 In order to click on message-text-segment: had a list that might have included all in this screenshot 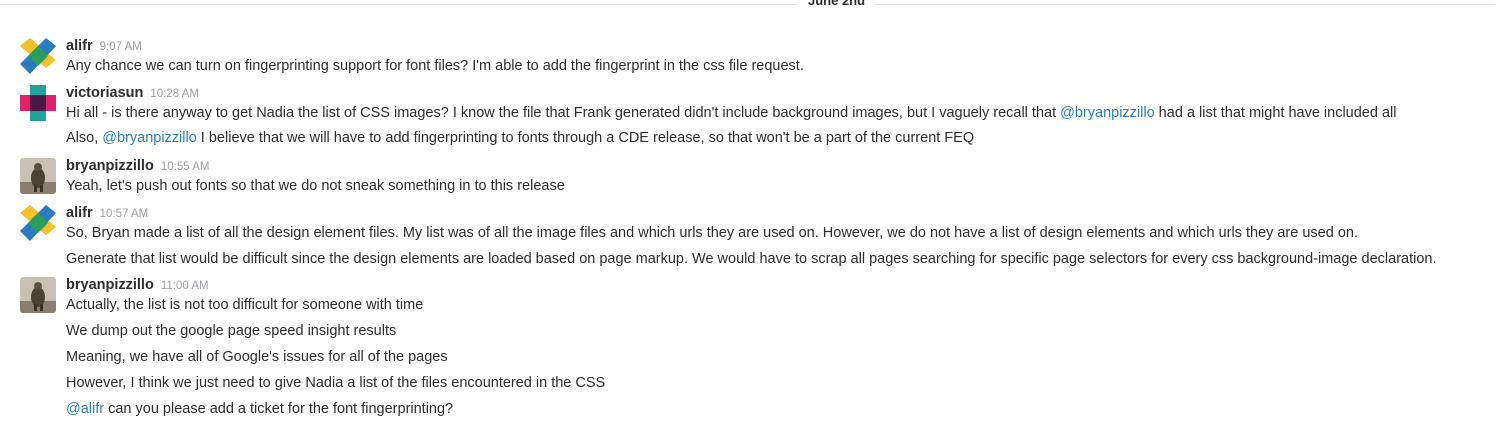, I will do `click(1275, 113)`.